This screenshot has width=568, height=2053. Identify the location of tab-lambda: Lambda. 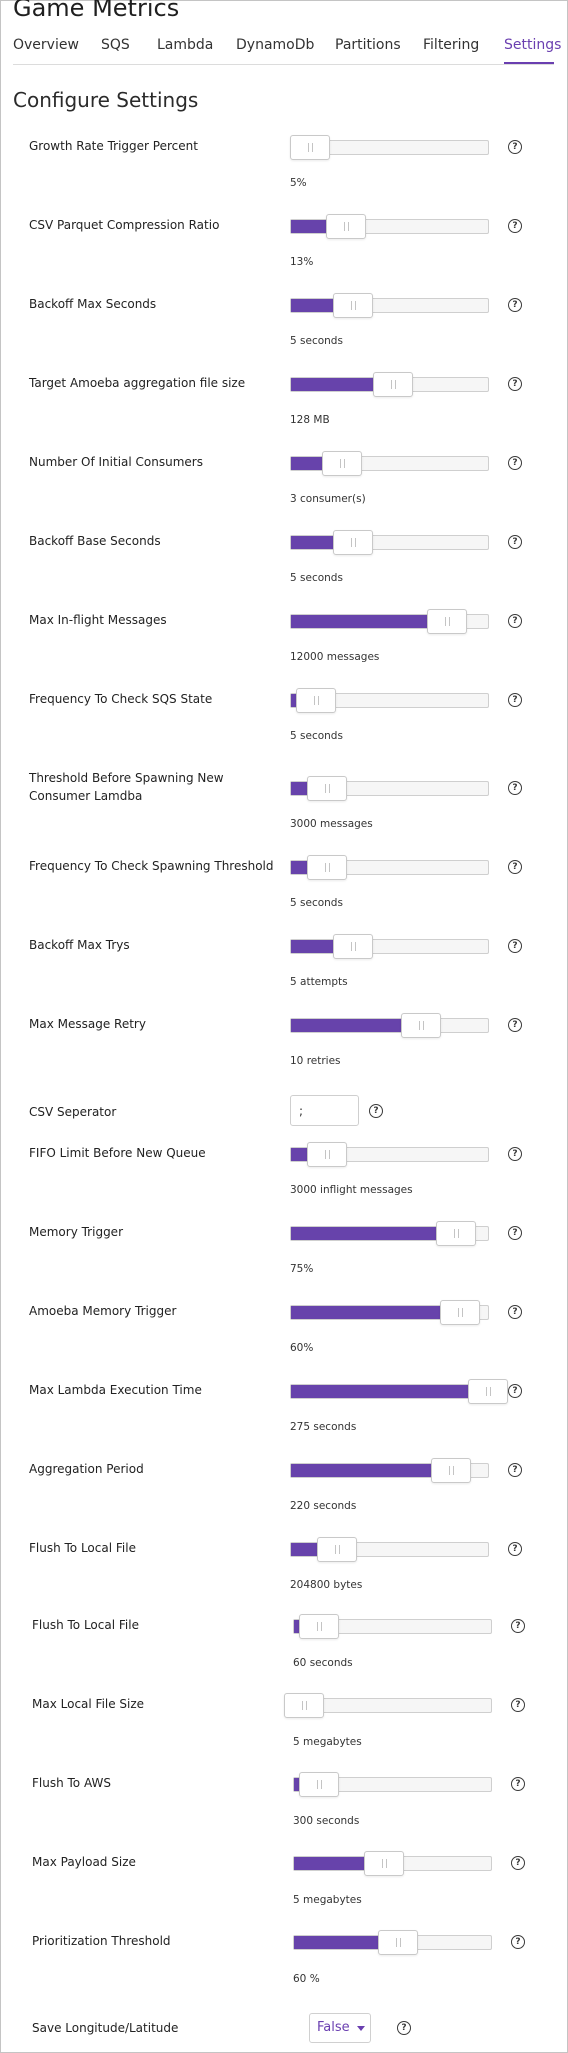
(185, 45).